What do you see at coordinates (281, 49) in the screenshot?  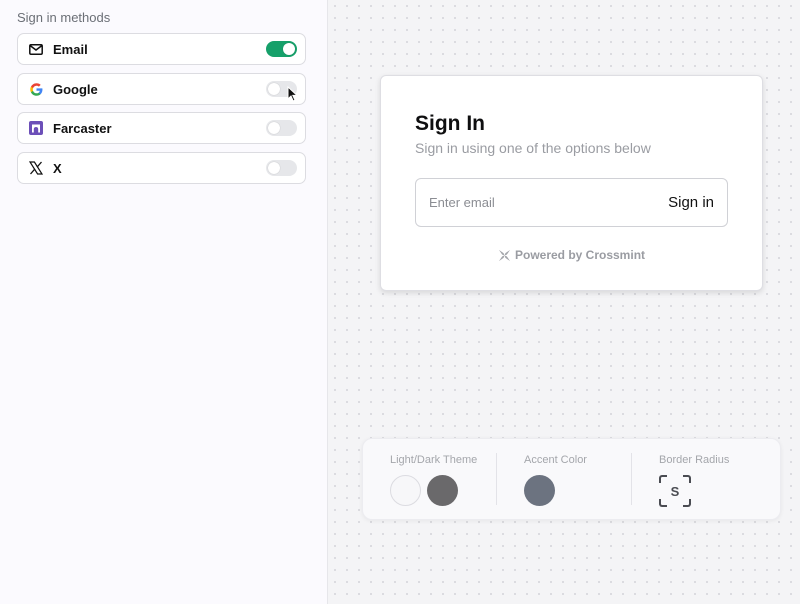 I see `email-toggle` at bounding box center [281, 49].